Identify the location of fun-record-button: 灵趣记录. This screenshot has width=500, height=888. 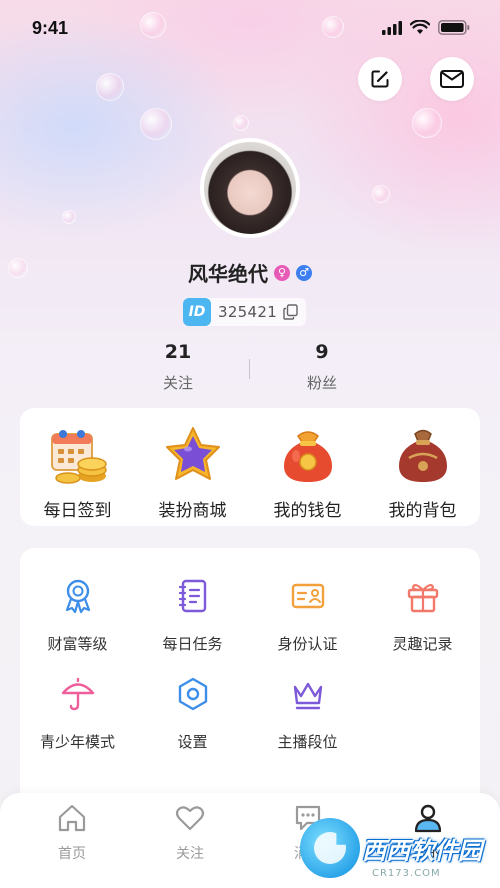
(422, 616).